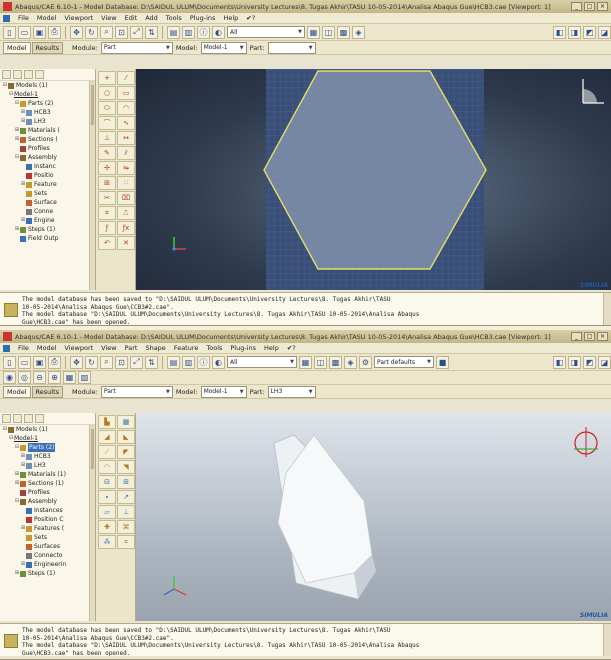  What do you see at coordinates (107, 168) in the screenshot?
I see `translate-tool-icon: ✢` at bounding box center [107, 168].